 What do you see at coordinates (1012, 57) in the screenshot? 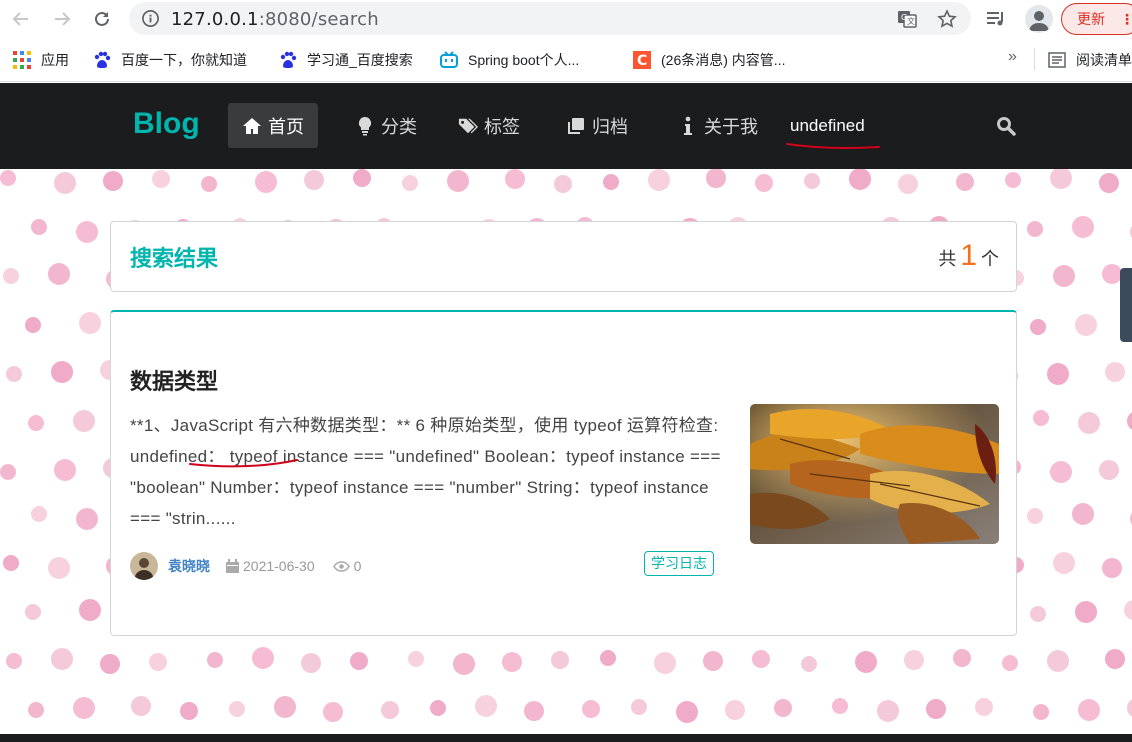
I see `bookmarks-overflow-button: »` at bounding box center [1012, 57].